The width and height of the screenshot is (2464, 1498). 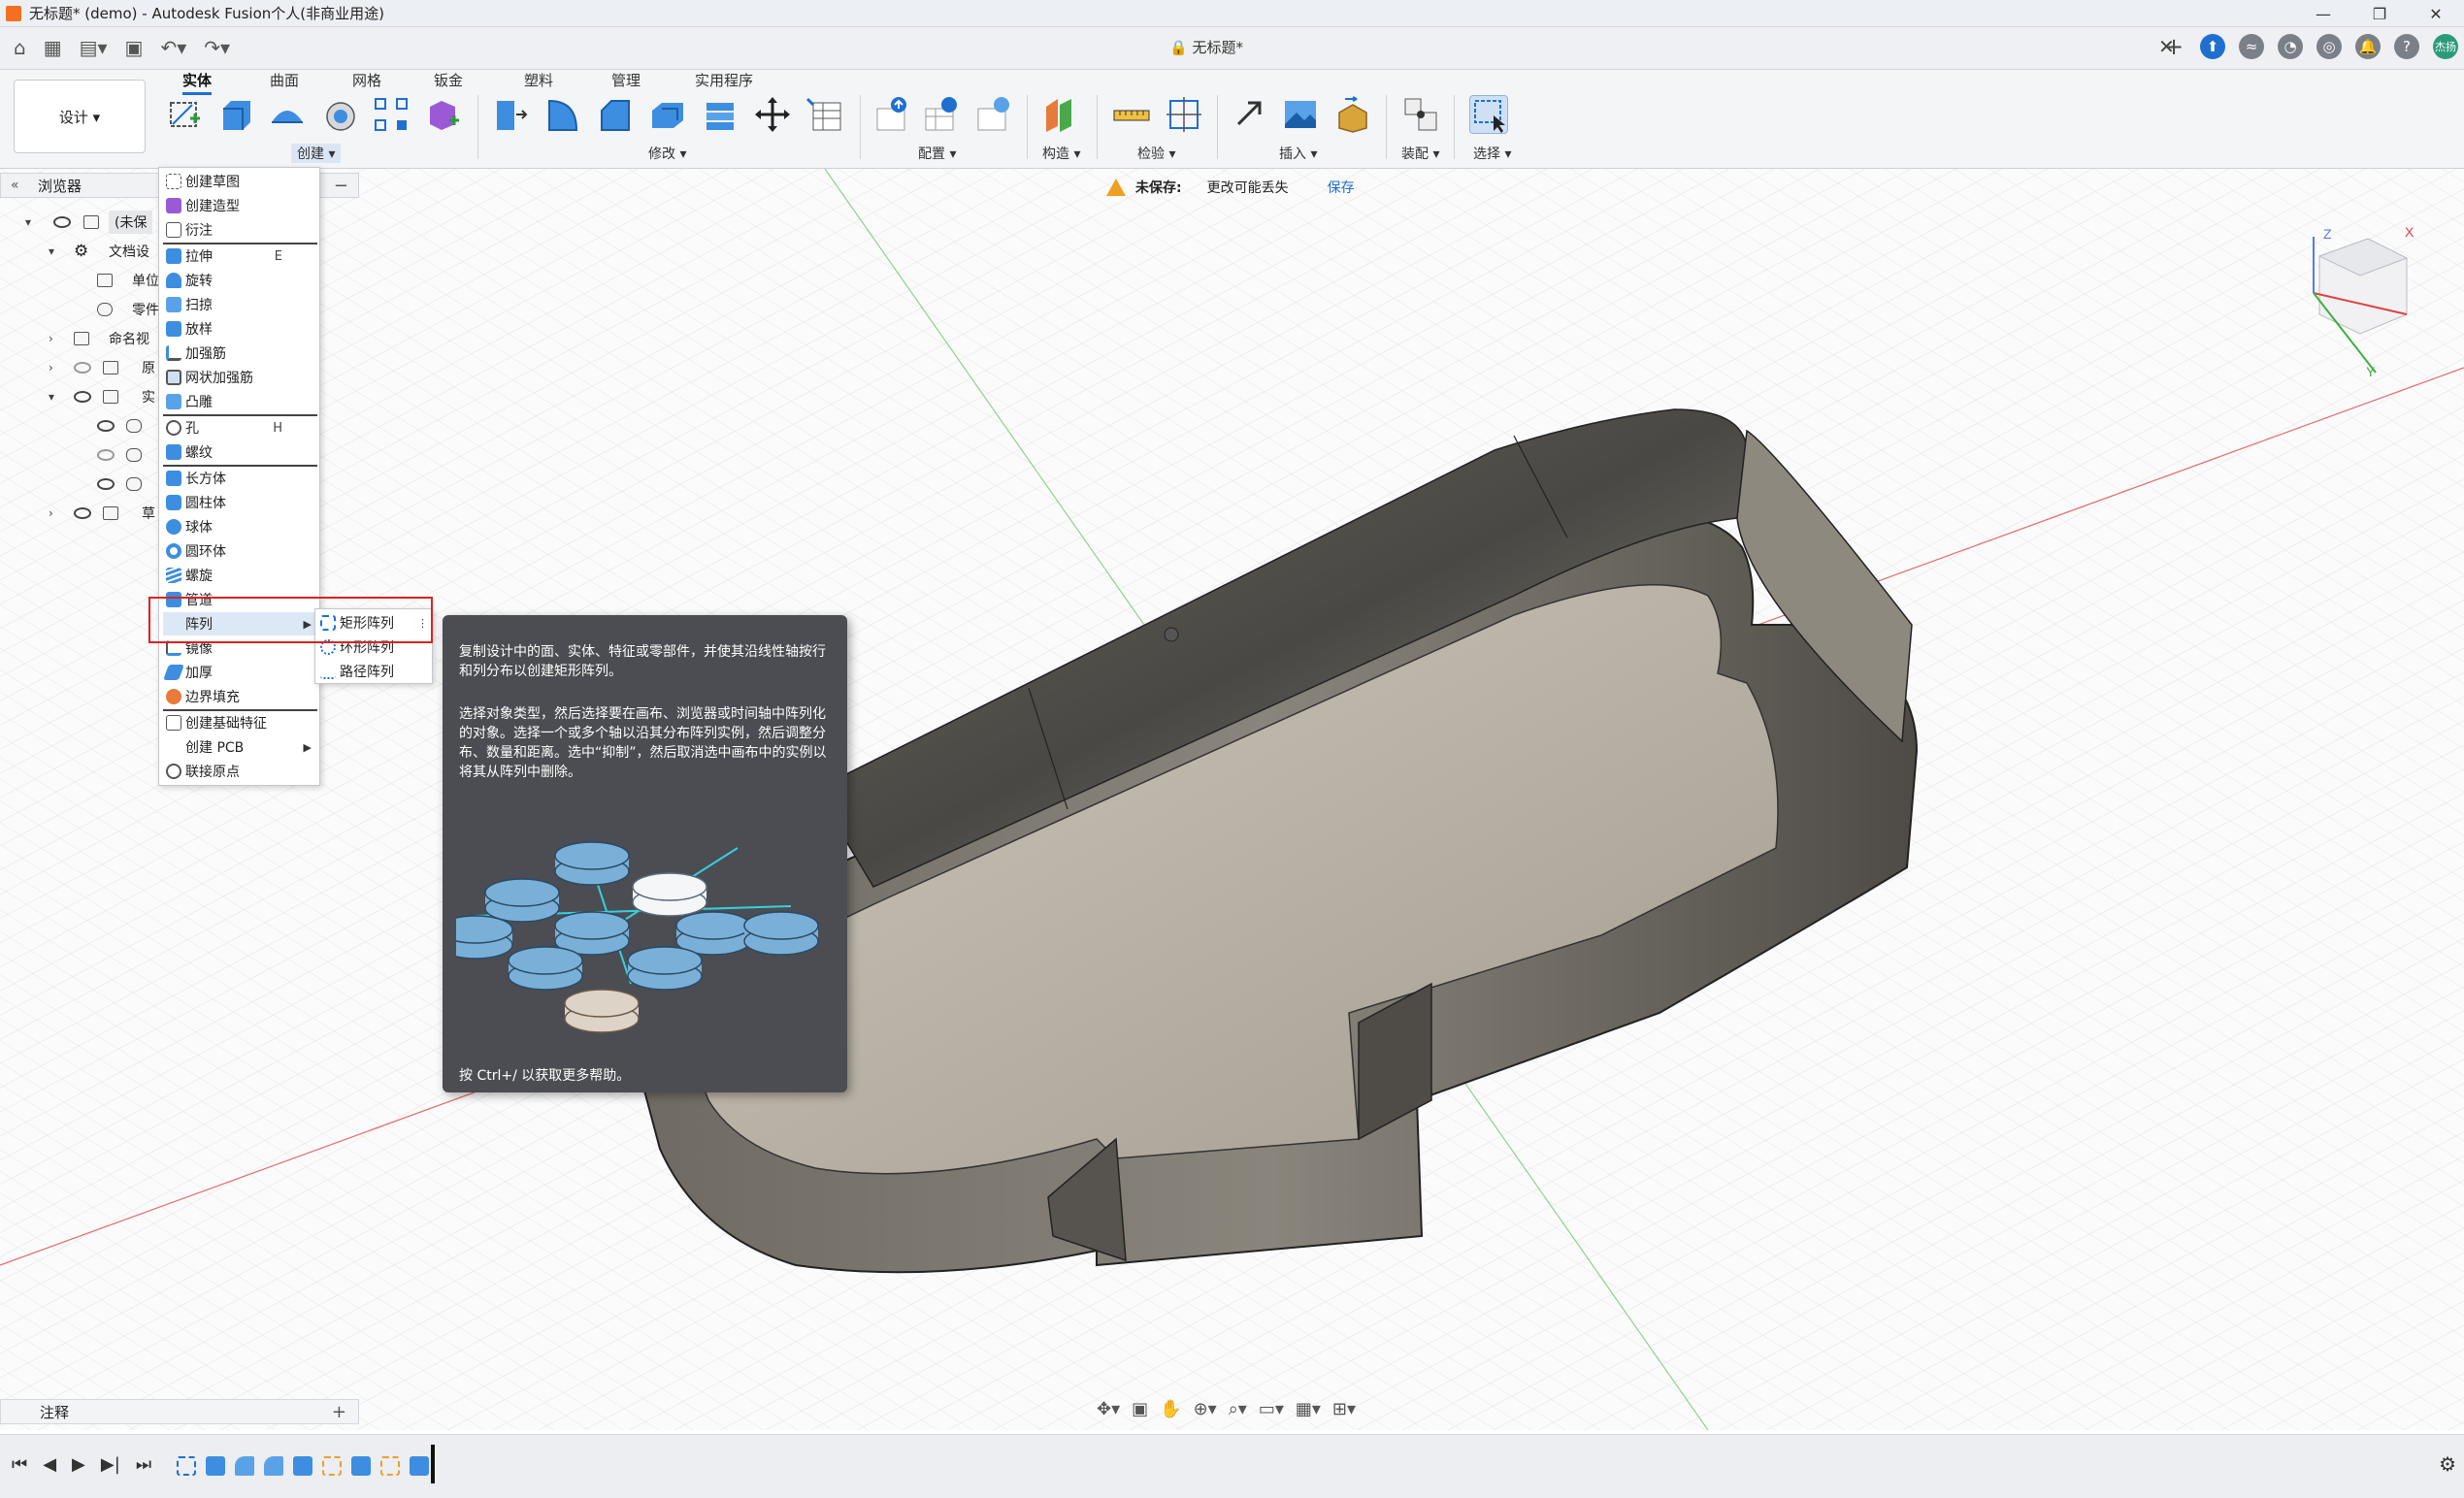 What do you see at coordinates (1156, 153) in the screenshot?
I see `inspect-group-dropdown: 检验 ▾` at bounding box center [1156, 153].